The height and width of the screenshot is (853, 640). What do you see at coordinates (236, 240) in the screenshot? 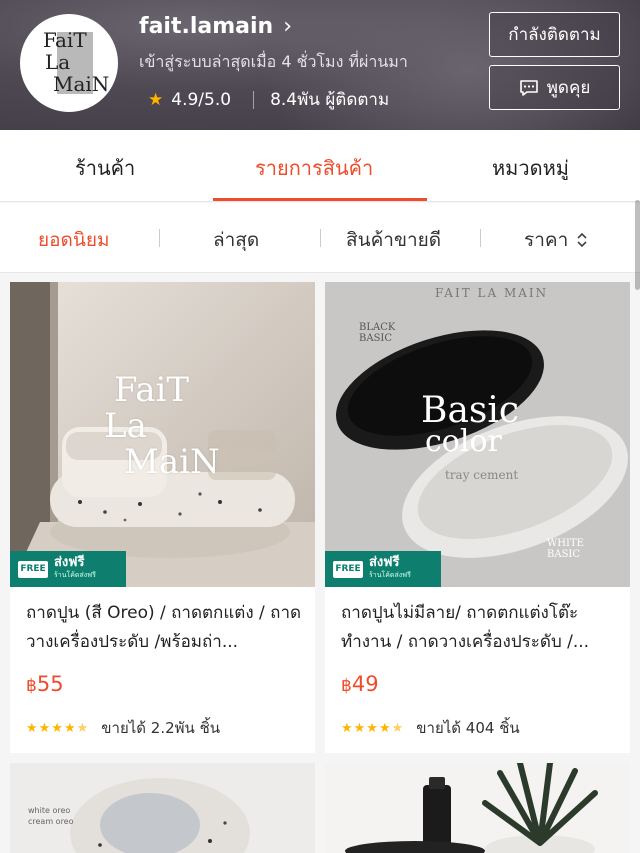
I see `sort-latest: ล่าสุด` at bounding box center [236, 240].